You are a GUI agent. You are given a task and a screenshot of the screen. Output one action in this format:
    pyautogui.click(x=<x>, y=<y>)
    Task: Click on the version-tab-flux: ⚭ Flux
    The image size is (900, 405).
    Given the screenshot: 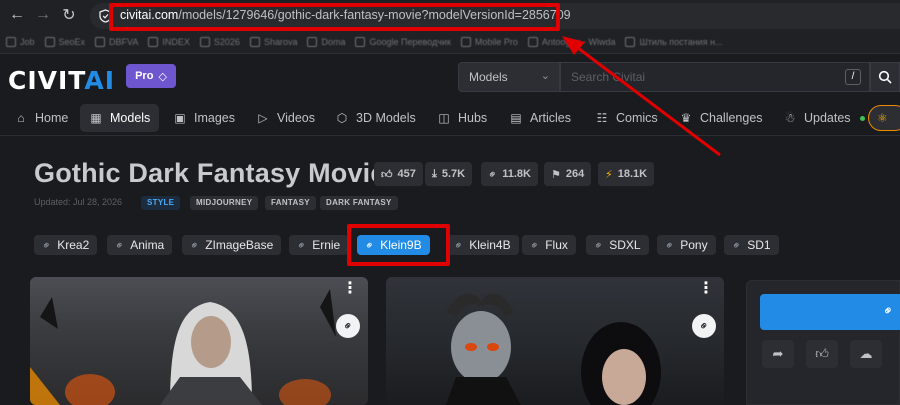 What is the action you would take?
    pyautogui.click(x=549, y=245)
    